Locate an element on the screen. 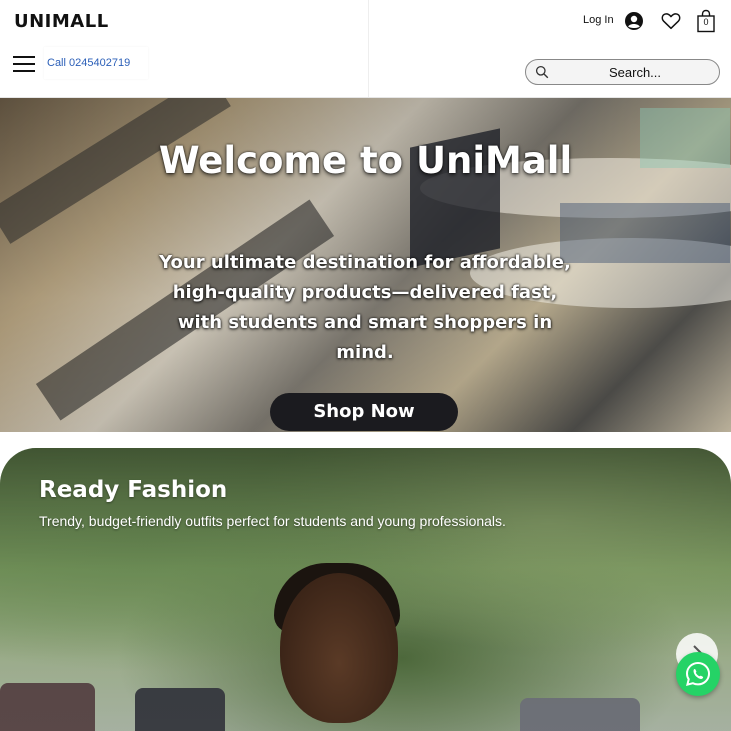  whatsapp-chat-button is located at coordinates (698, 674).